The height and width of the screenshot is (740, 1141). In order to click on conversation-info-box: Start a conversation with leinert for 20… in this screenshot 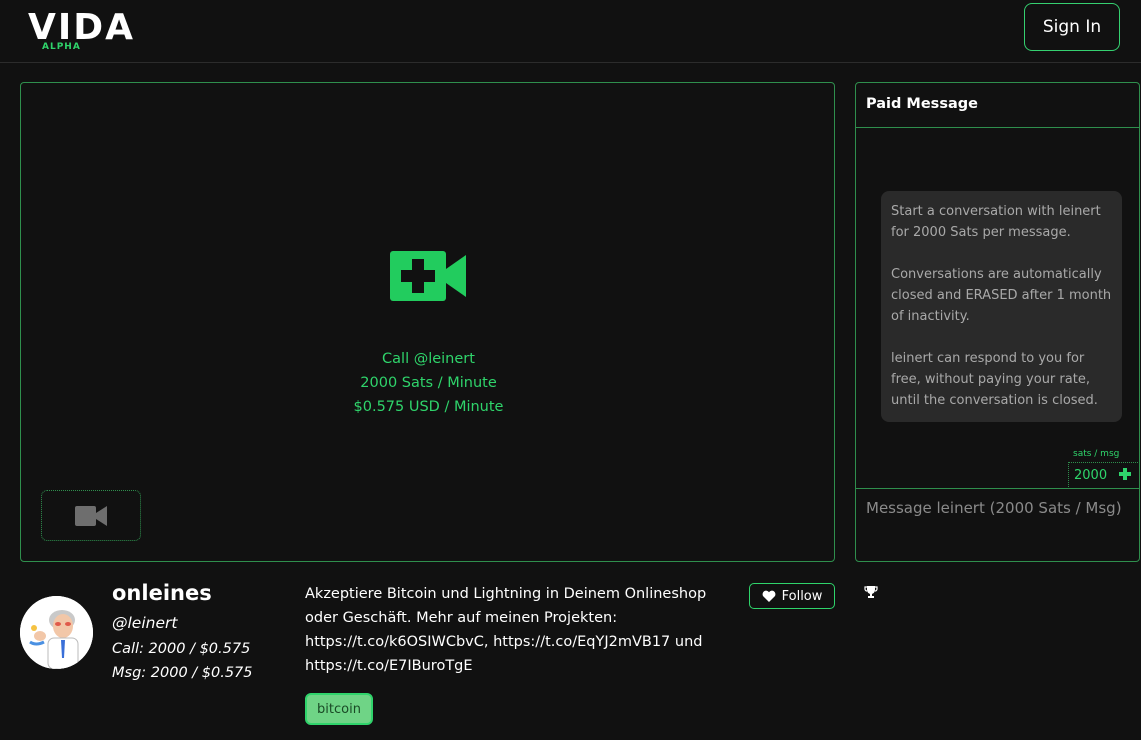, I will do `click(1001, 306)`.